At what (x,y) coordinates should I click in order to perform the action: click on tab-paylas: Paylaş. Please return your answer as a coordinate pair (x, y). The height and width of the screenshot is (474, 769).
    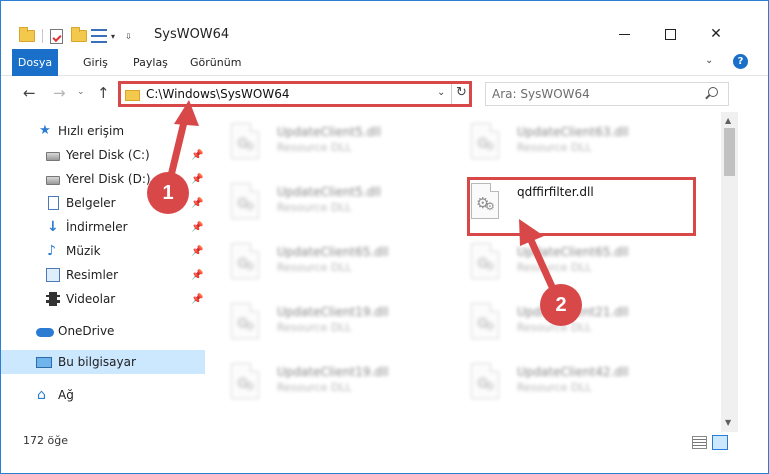
    Looking at the image, I should click on (150, 62).